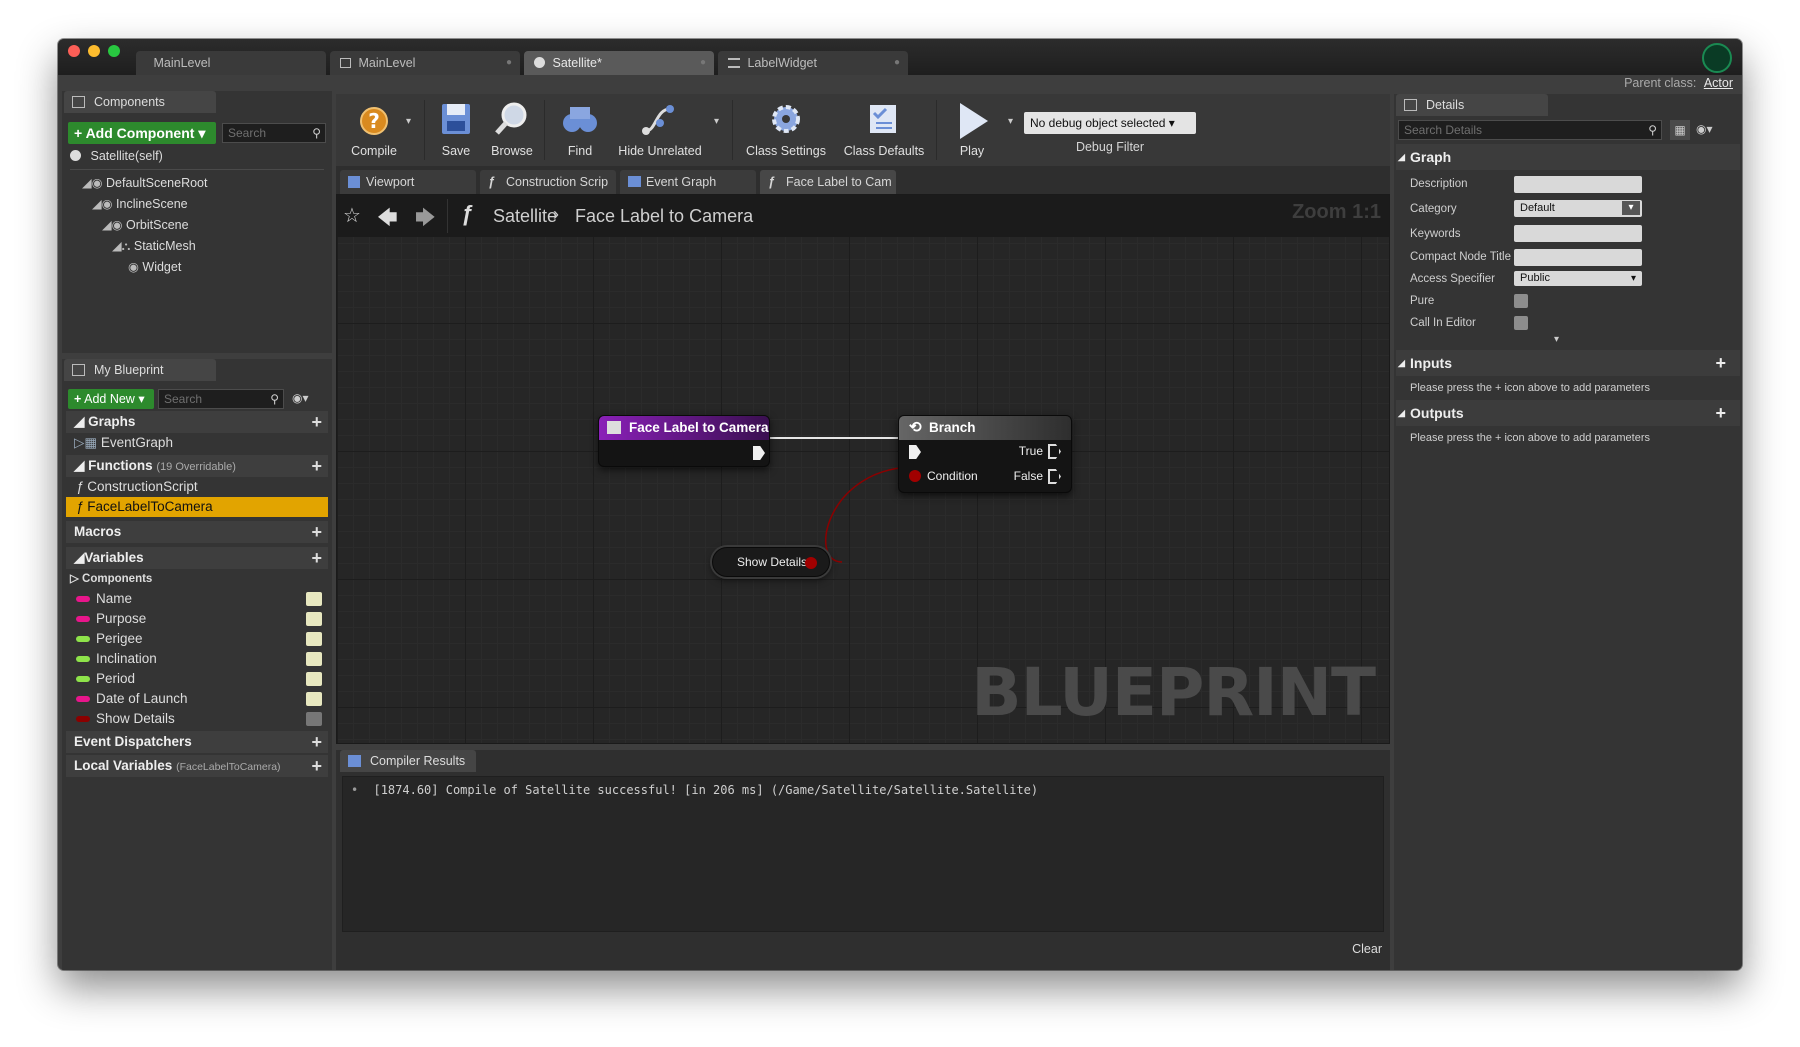 The width and height of the screenshot is (1800, 1047). Describe the element at coordinates (619, 63) in the screenshot. I see `doc-tab-satellite: Satellite* ●` at that location.